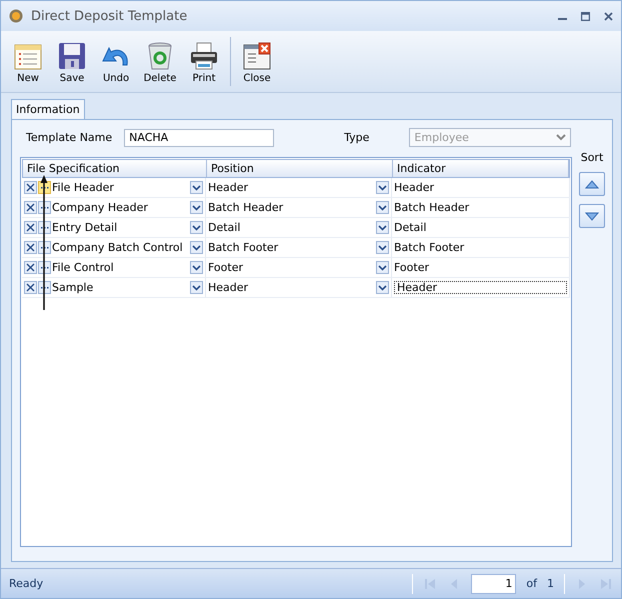 The height and width of the screenshot is (599, 622). Describe the element at coordinates (160, 61) in the screenshot. I see `delete-button: Delete` at that location.